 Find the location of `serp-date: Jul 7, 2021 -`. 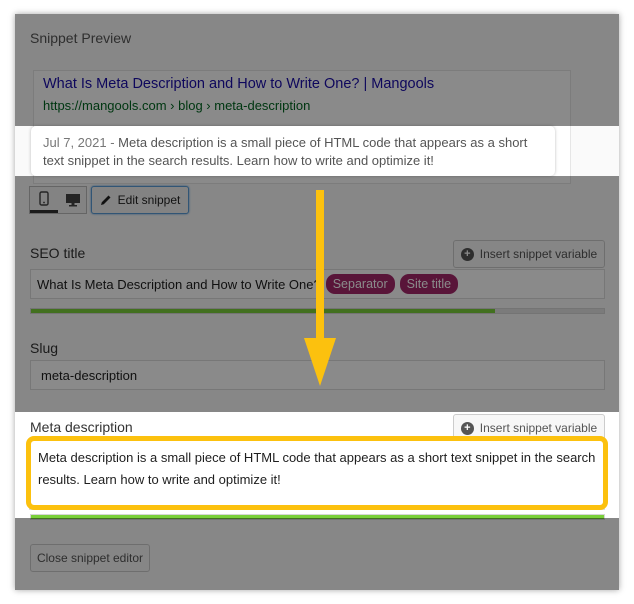

serp-date: Jul 7, 2021 - is located at coordinates (81, 142).